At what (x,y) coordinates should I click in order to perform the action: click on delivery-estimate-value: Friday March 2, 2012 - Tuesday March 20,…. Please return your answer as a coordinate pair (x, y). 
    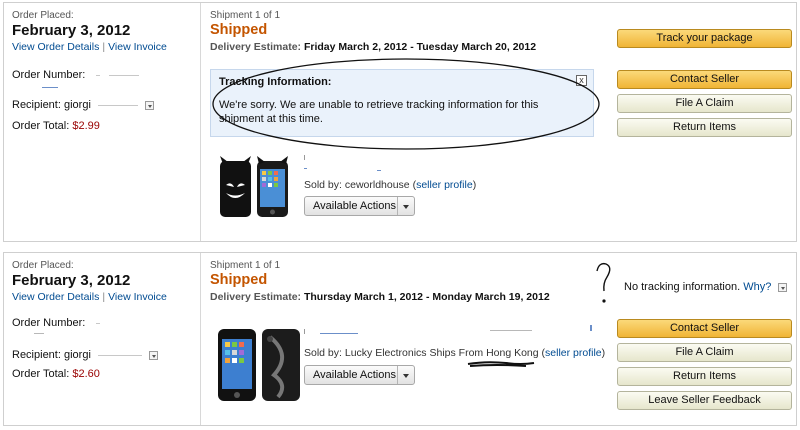
    Looking at the image, I should click on (420, 47).